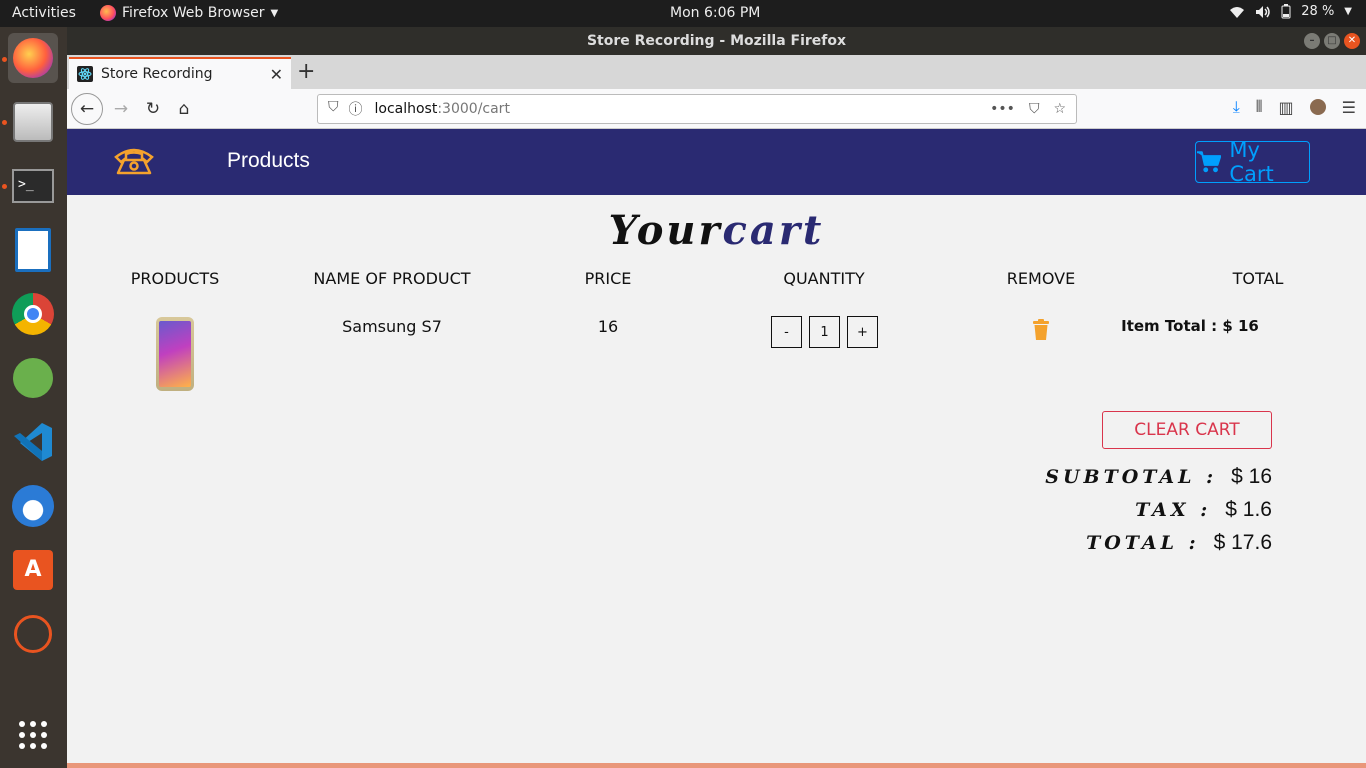 Image resolution: width=1366 pixels, height=768 pixels. I want to click on activities-button: Activities, so click(44, 13).